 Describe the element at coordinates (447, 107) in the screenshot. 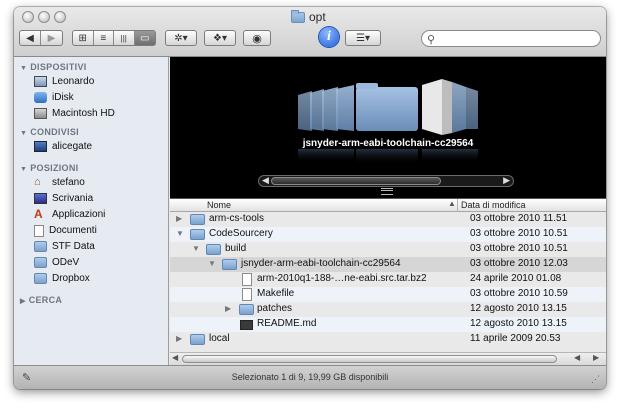

I see `coverflow-document-side` at that location.